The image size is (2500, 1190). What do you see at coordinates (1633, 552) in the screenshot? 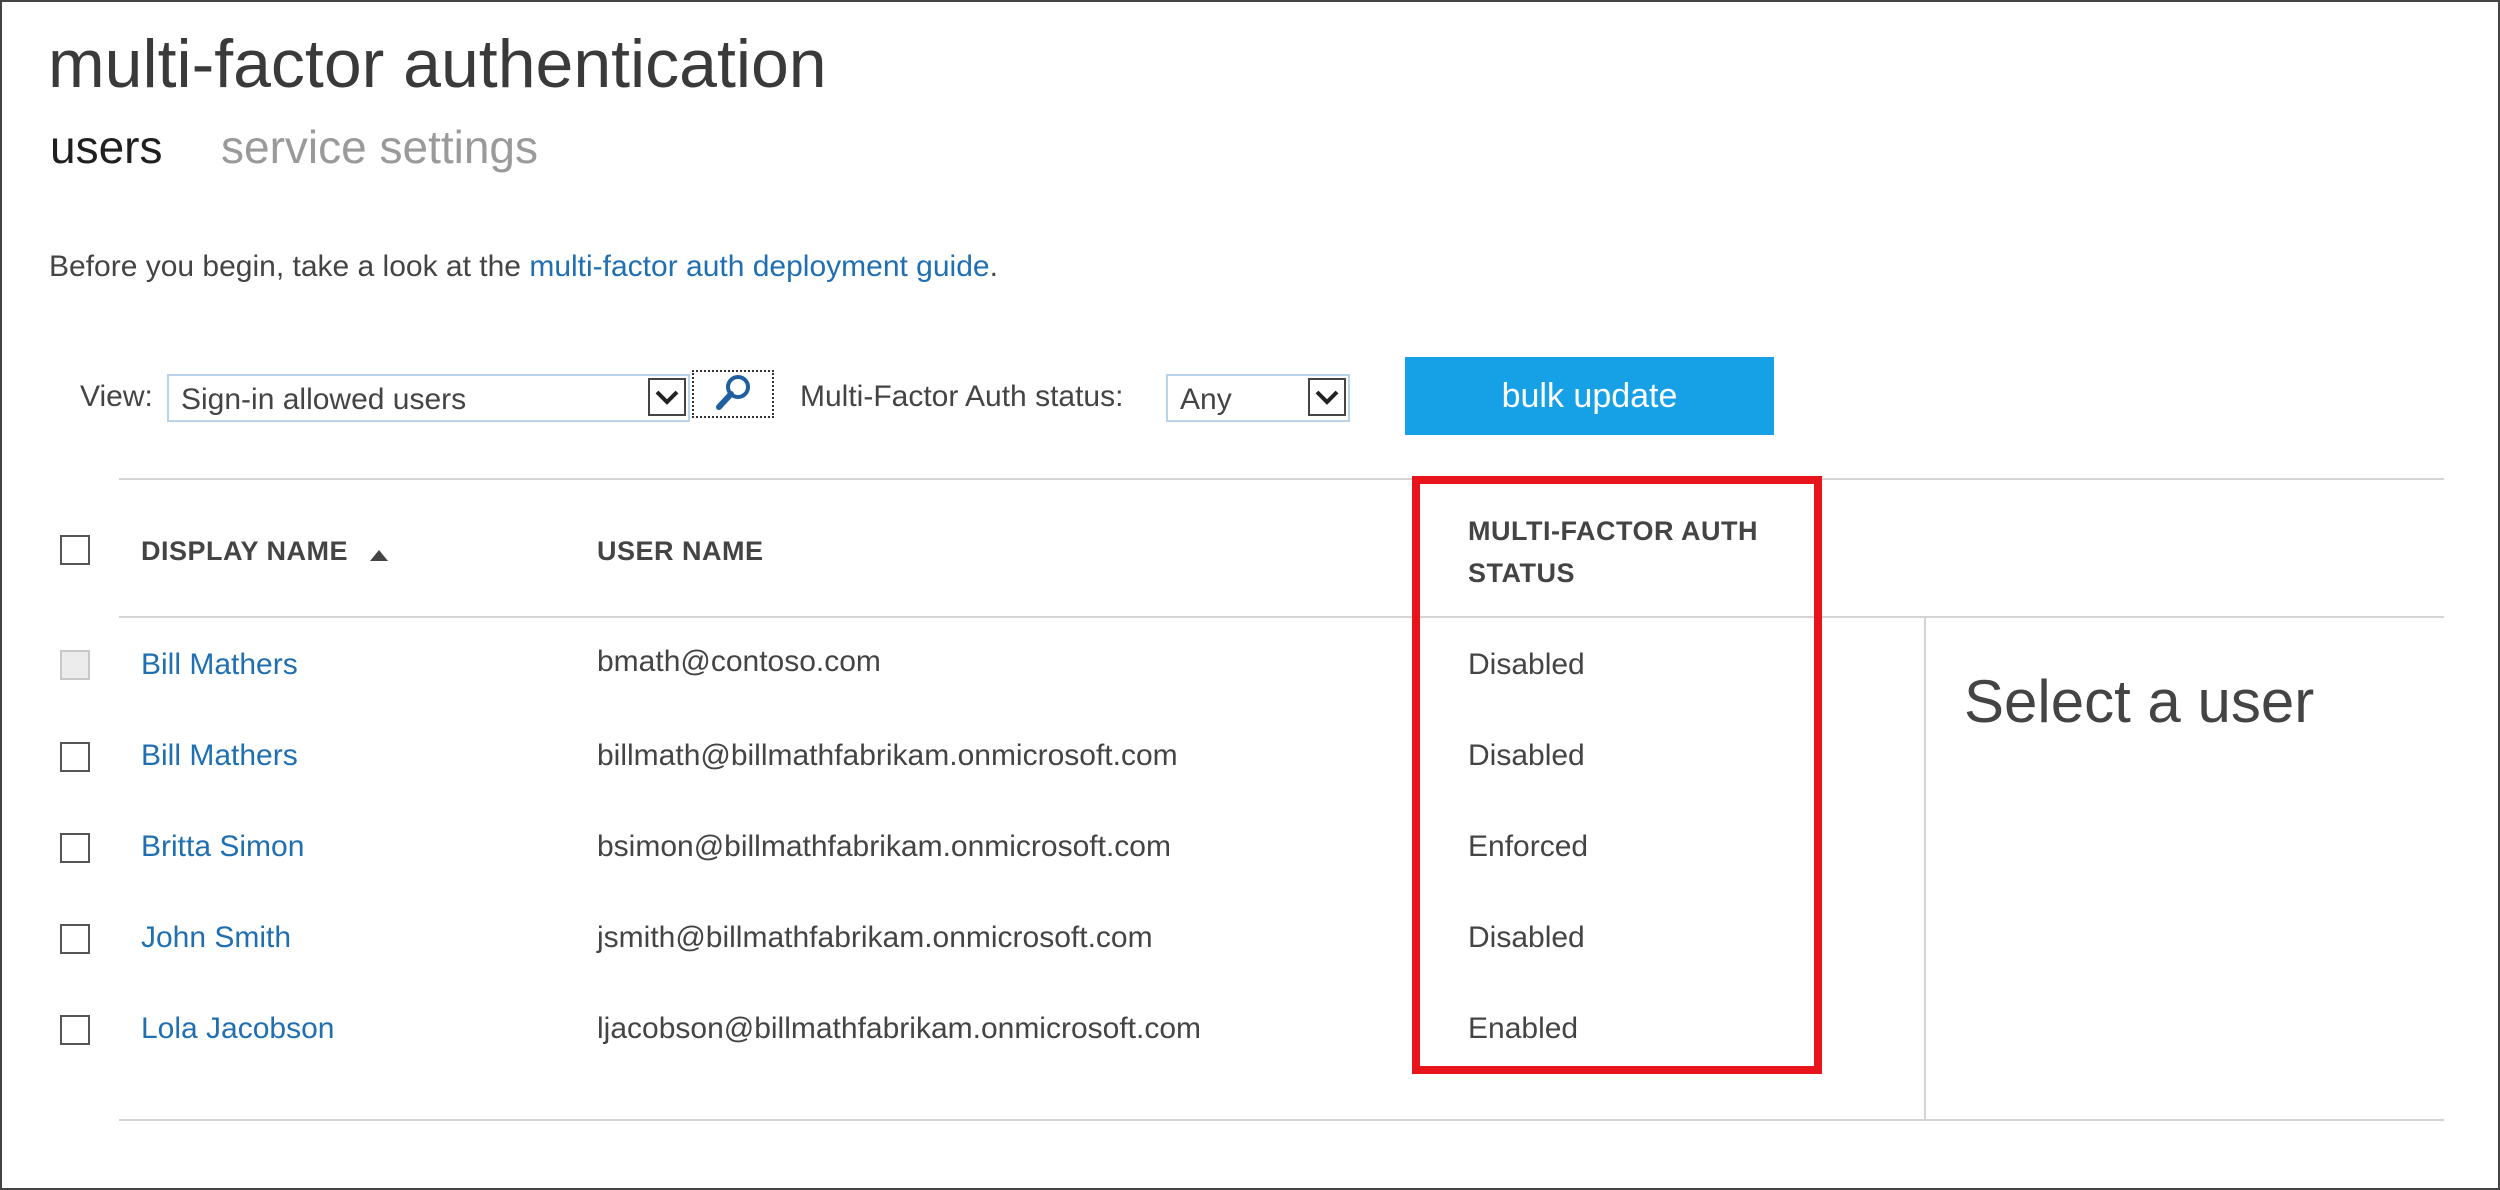
I see `column-header-mfa-status: MULTI-FACTOR AUTH STATUS` at bounding box center [1633, 552].